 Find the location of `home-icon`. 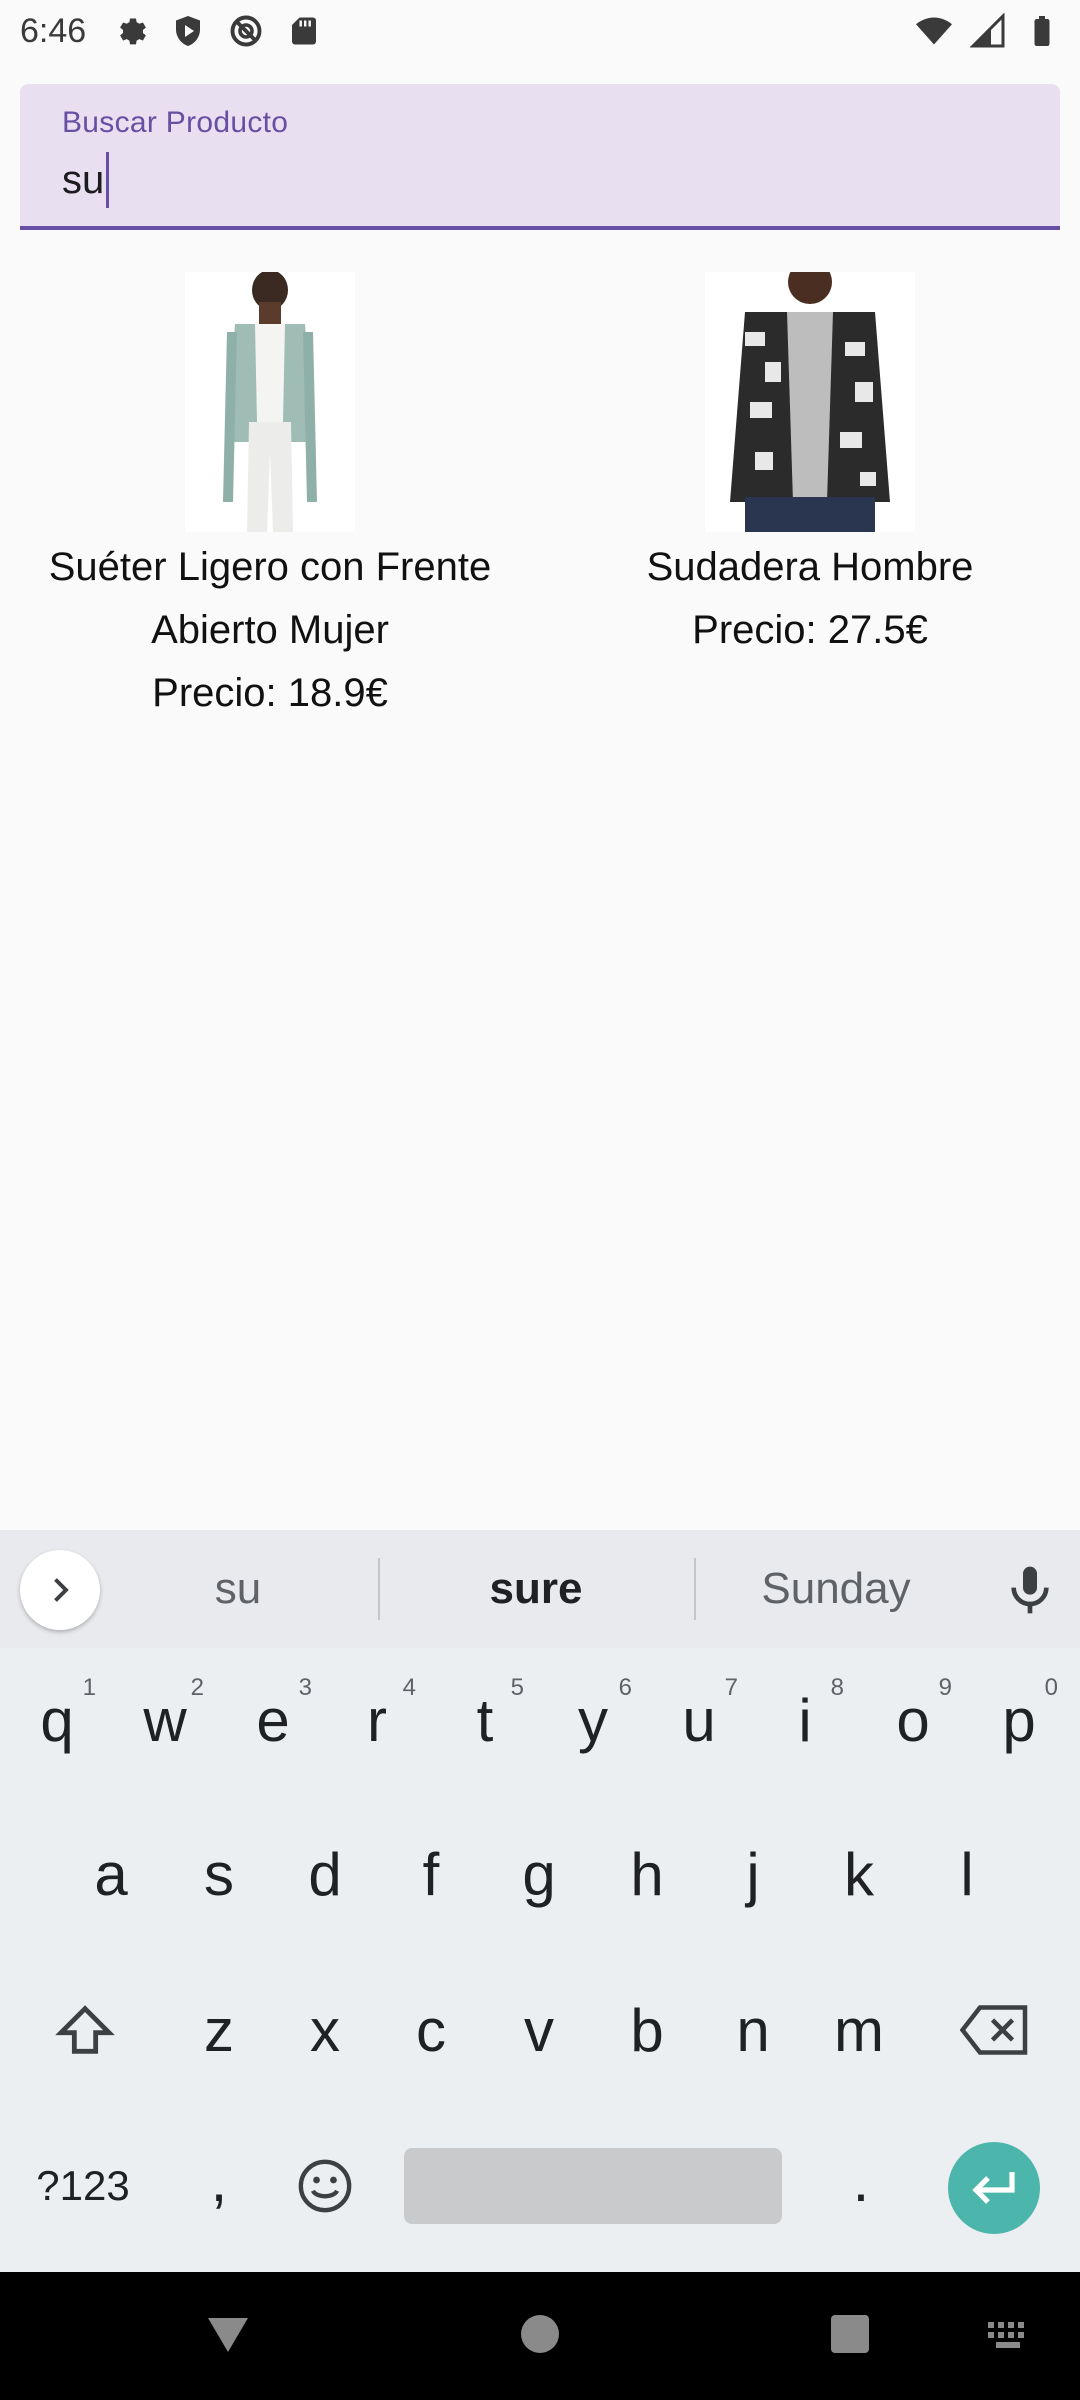

home-icon is located at coordinates (540, 2334).